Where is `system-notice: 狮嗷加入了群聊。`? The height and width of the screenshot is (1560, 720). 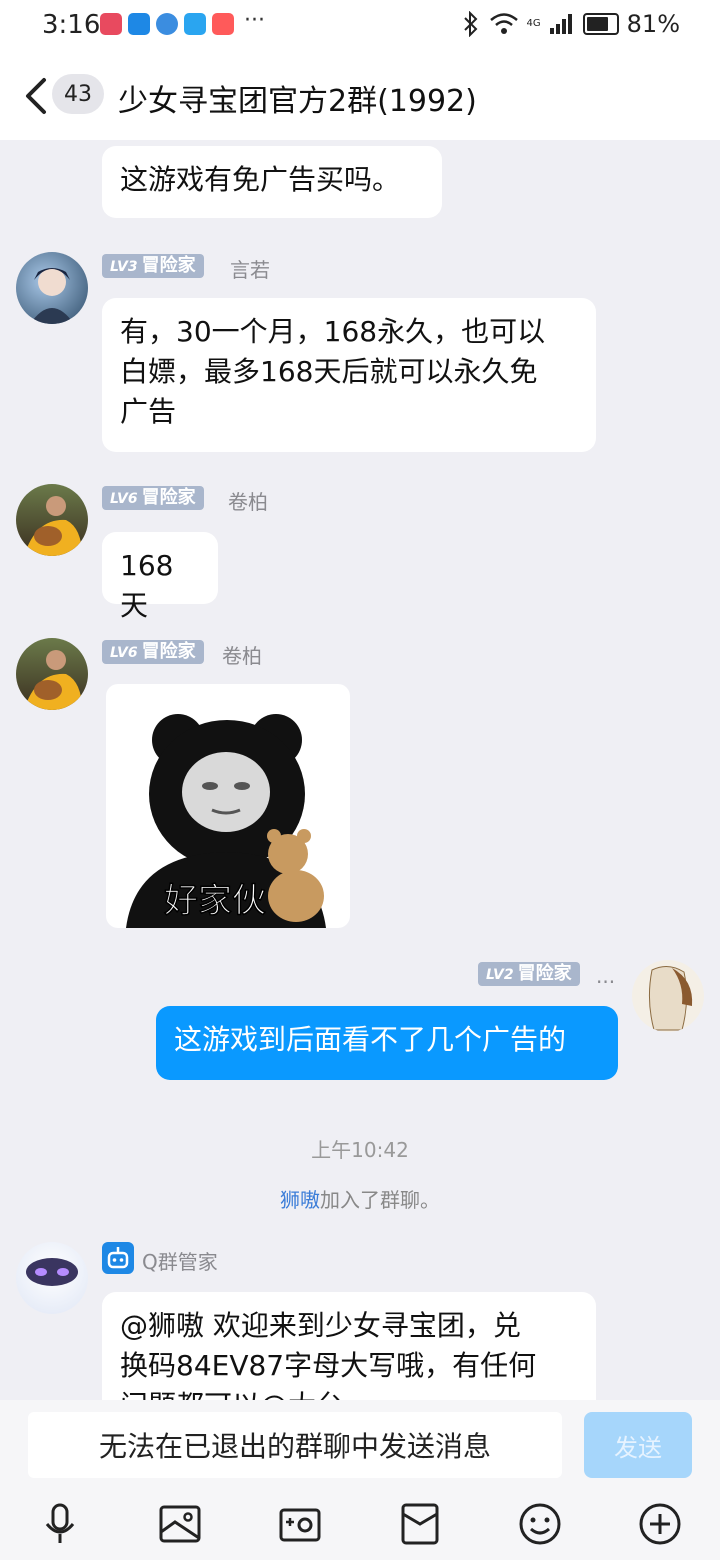 system-notice: 狮嗷加入了群聊。 is located at coordinates (360, 1198).